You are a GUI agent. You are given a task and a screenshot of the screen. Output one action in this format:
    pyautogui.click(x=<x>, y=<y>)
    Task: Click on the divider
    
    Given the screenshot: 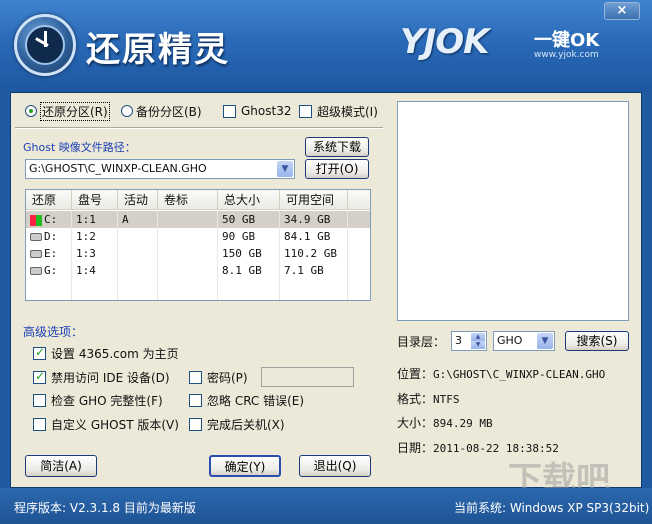 What is the action you would take?
    pyautogui.click(x=199, y=128)
    